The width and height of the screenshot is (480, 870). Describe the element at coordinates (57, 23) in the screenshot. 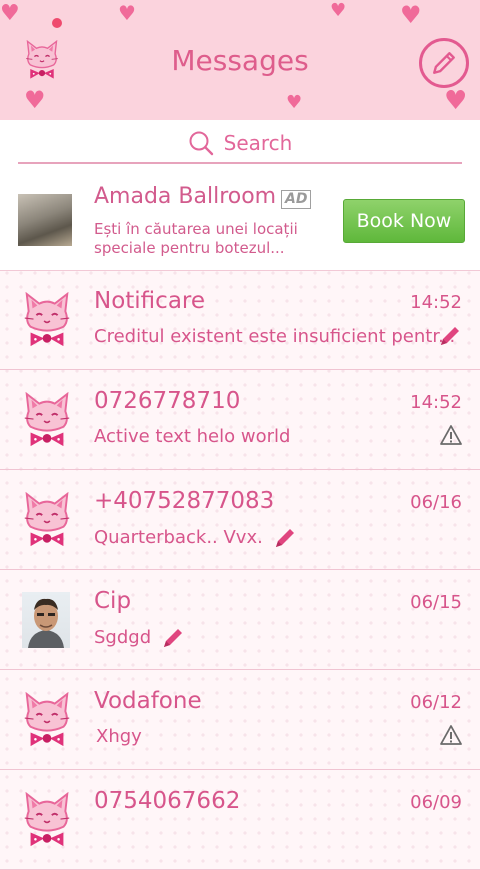

I see `dot-decoration` at that location.